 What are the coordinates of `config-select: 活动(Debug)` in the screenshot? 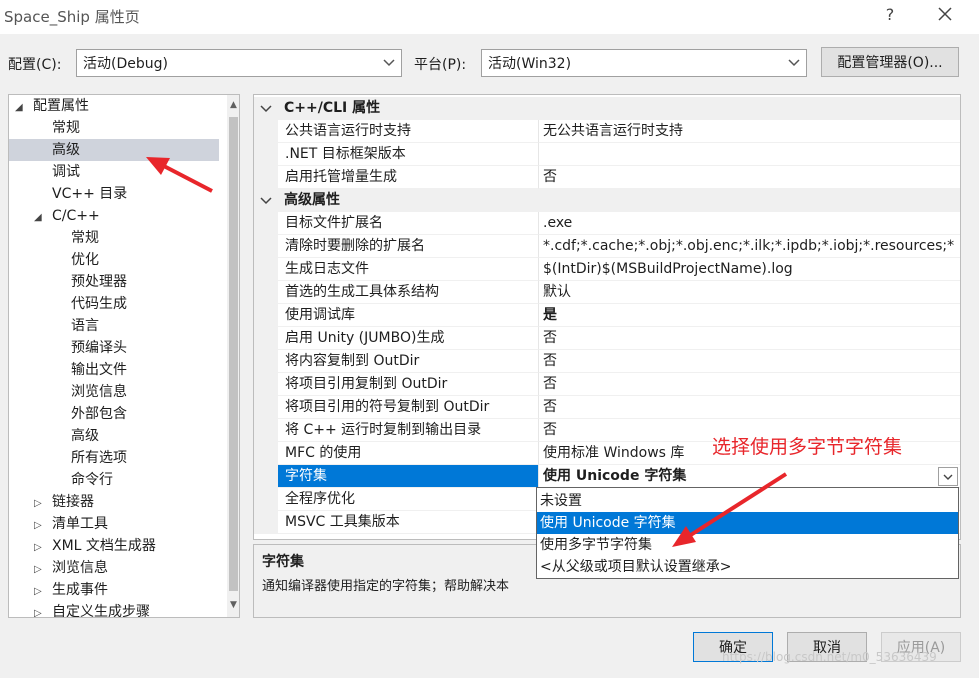 It's located at (239, 63).